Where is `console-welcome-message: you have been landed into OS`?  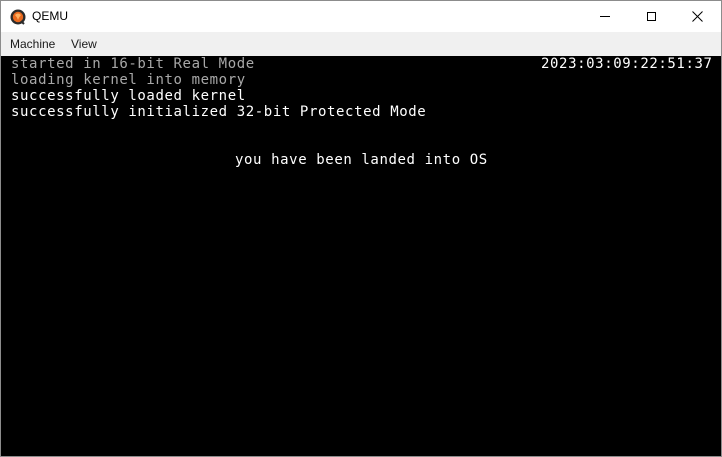
console-welcome-message: you have been landed into OS is located at coordinates (361, 160).